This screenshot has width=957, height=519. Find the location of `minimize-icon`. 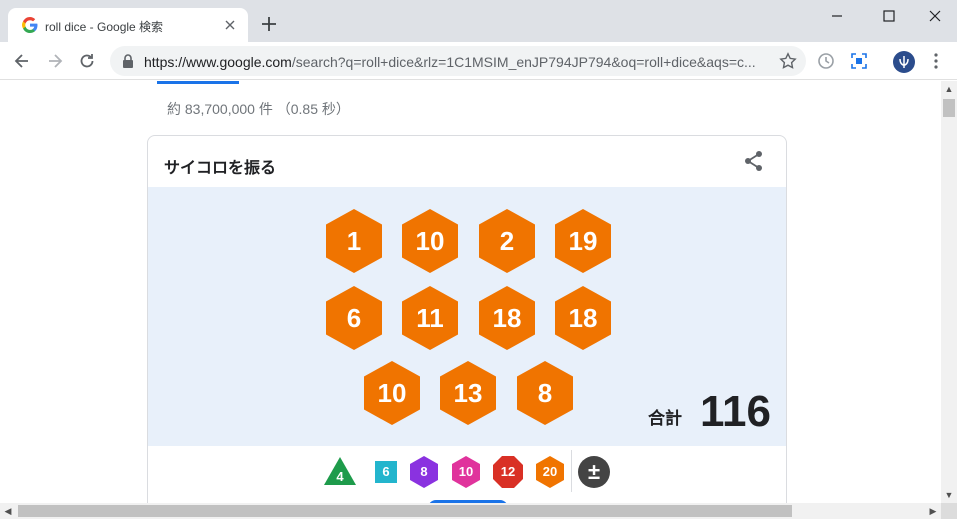

minimize-icon is located at coordinates (837, 16).